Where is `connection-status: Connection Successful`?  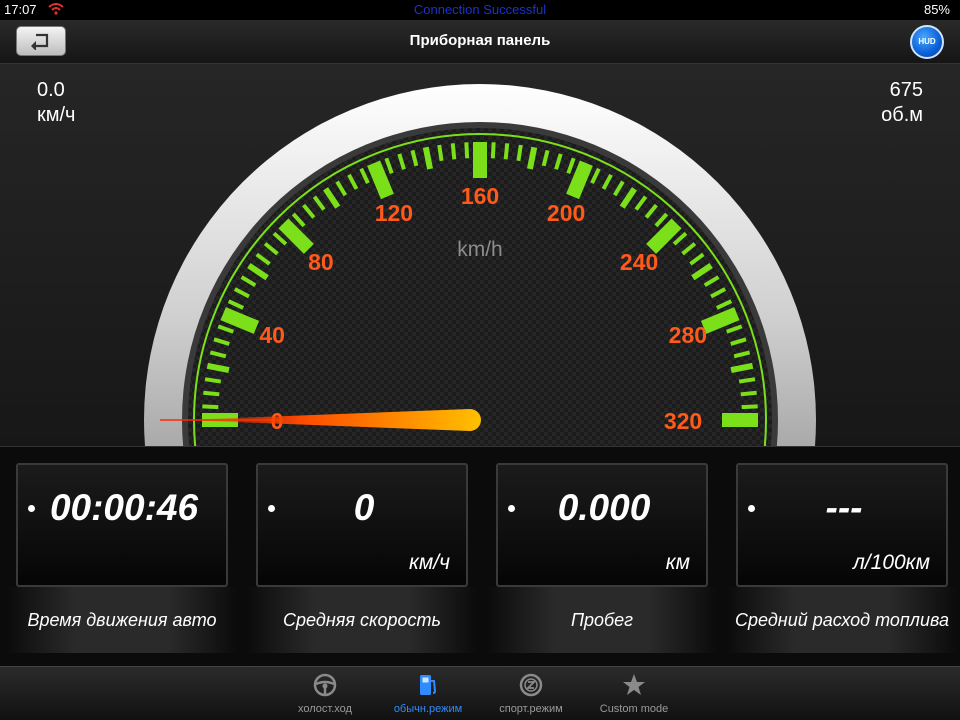
connection-status: Connection Successful is located at coordinates (480, 9).